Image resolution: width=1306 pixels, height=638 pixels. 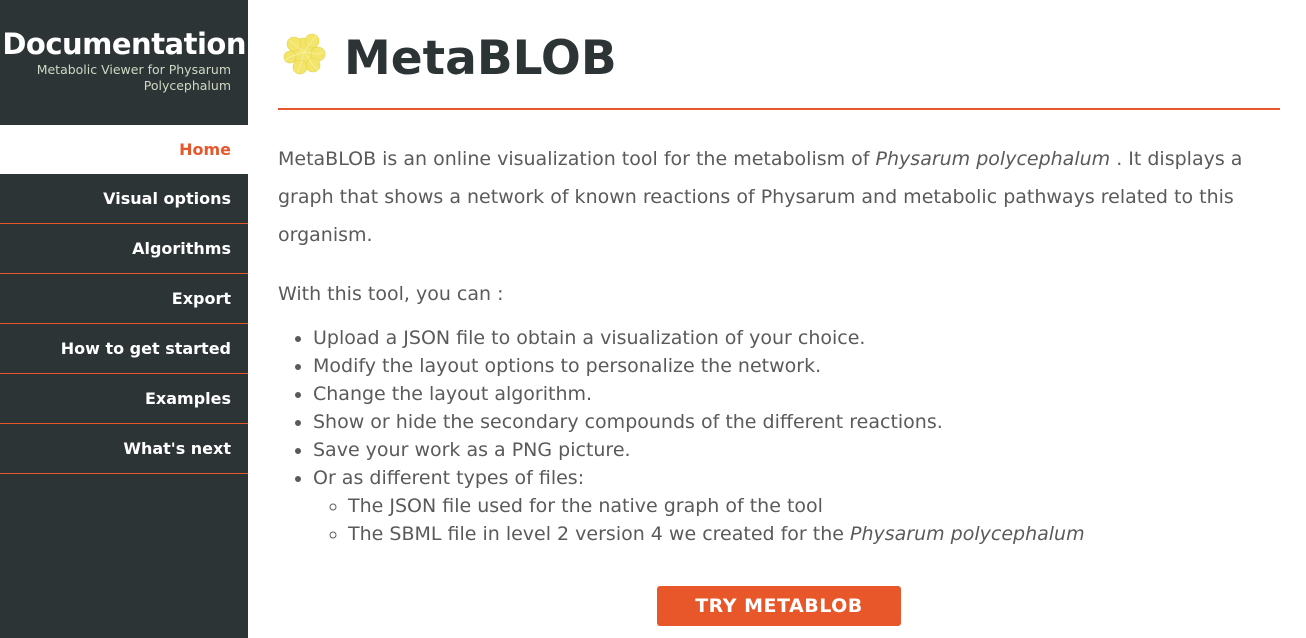 I want to click on features-lead: With this tool, you can :, so click(x=391, y=294).